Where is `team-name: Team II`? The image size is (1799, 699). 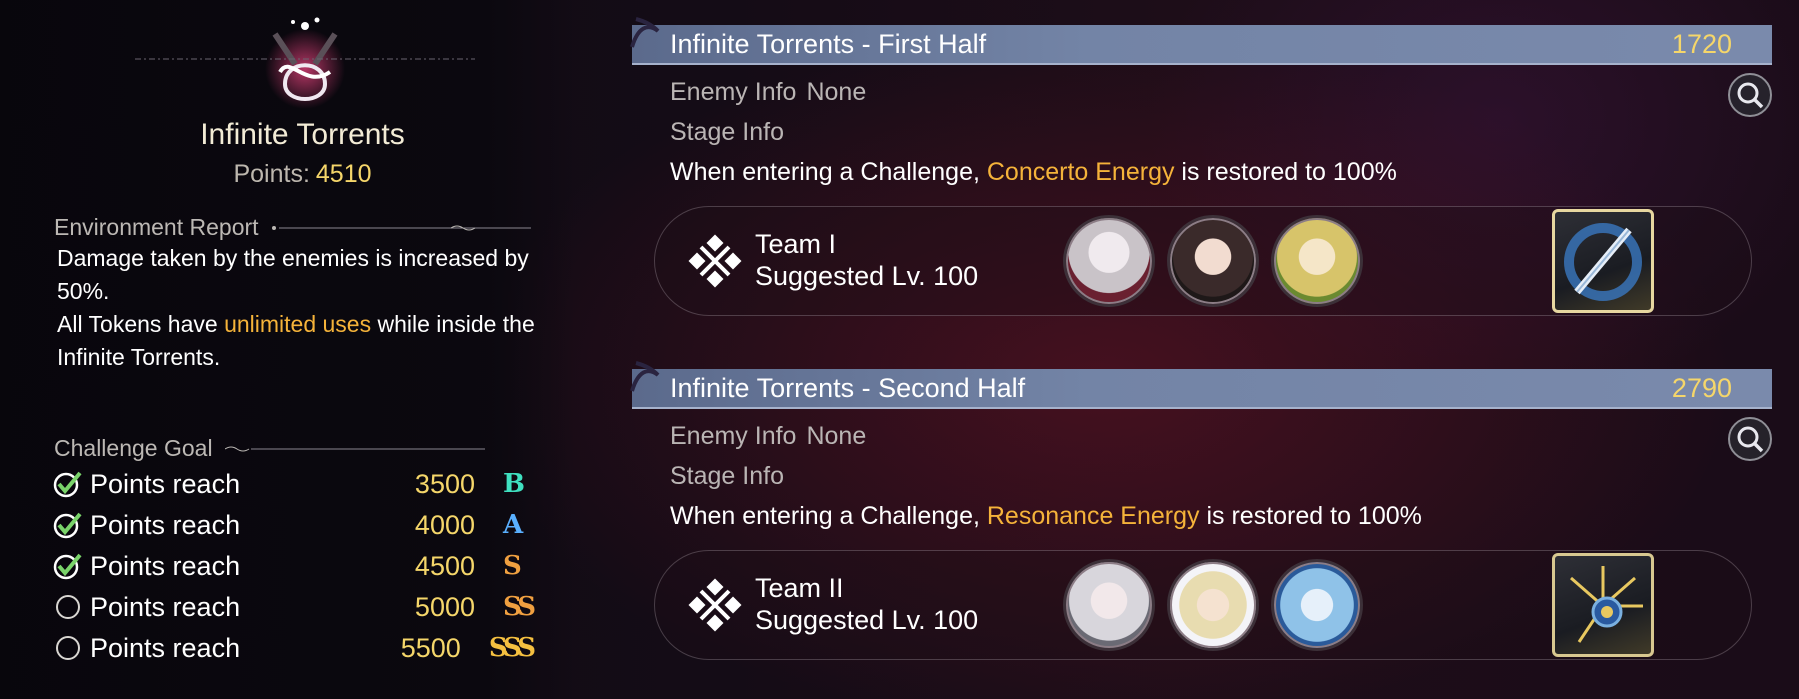
team-name: Team II is located at coordinates (799, 588).